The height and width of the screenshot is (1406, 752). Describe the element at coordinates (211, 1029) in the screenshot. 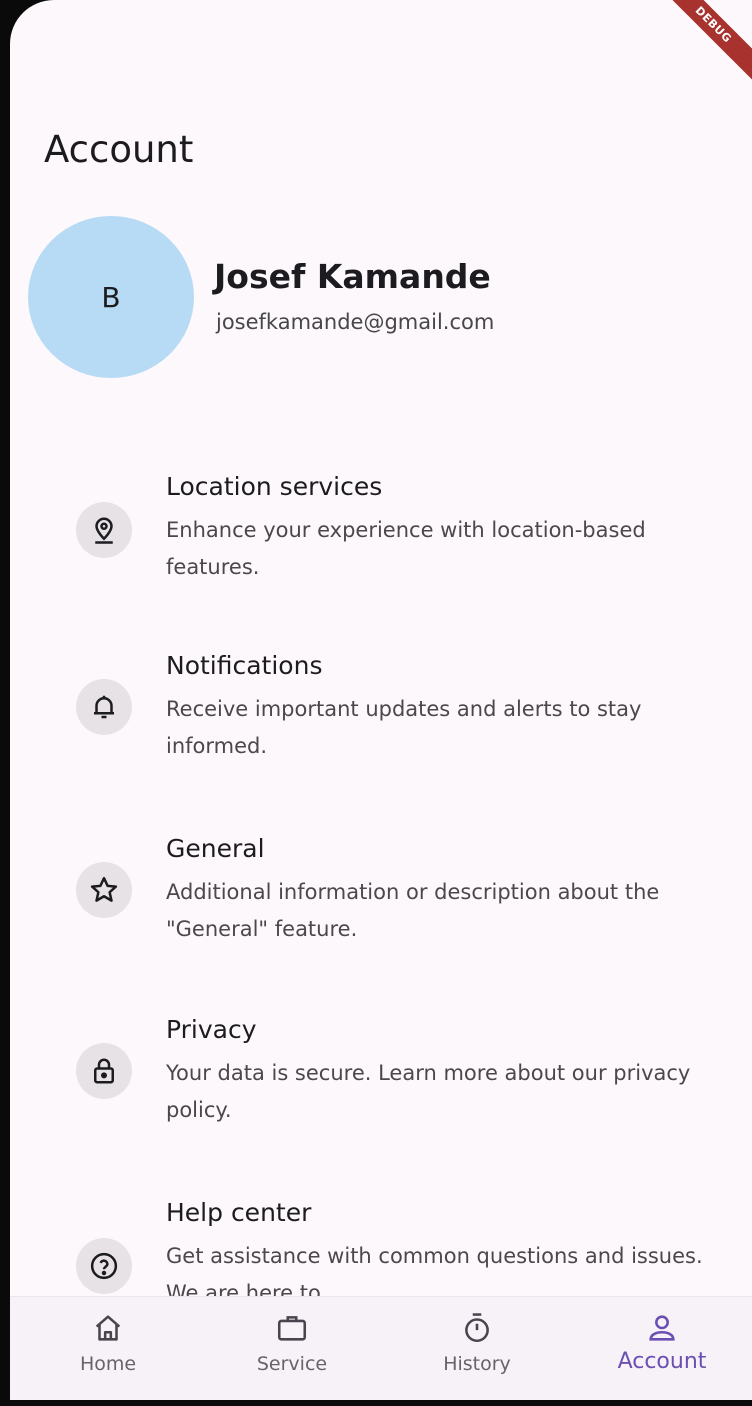

I see `setting-title: Privacy` at that location.